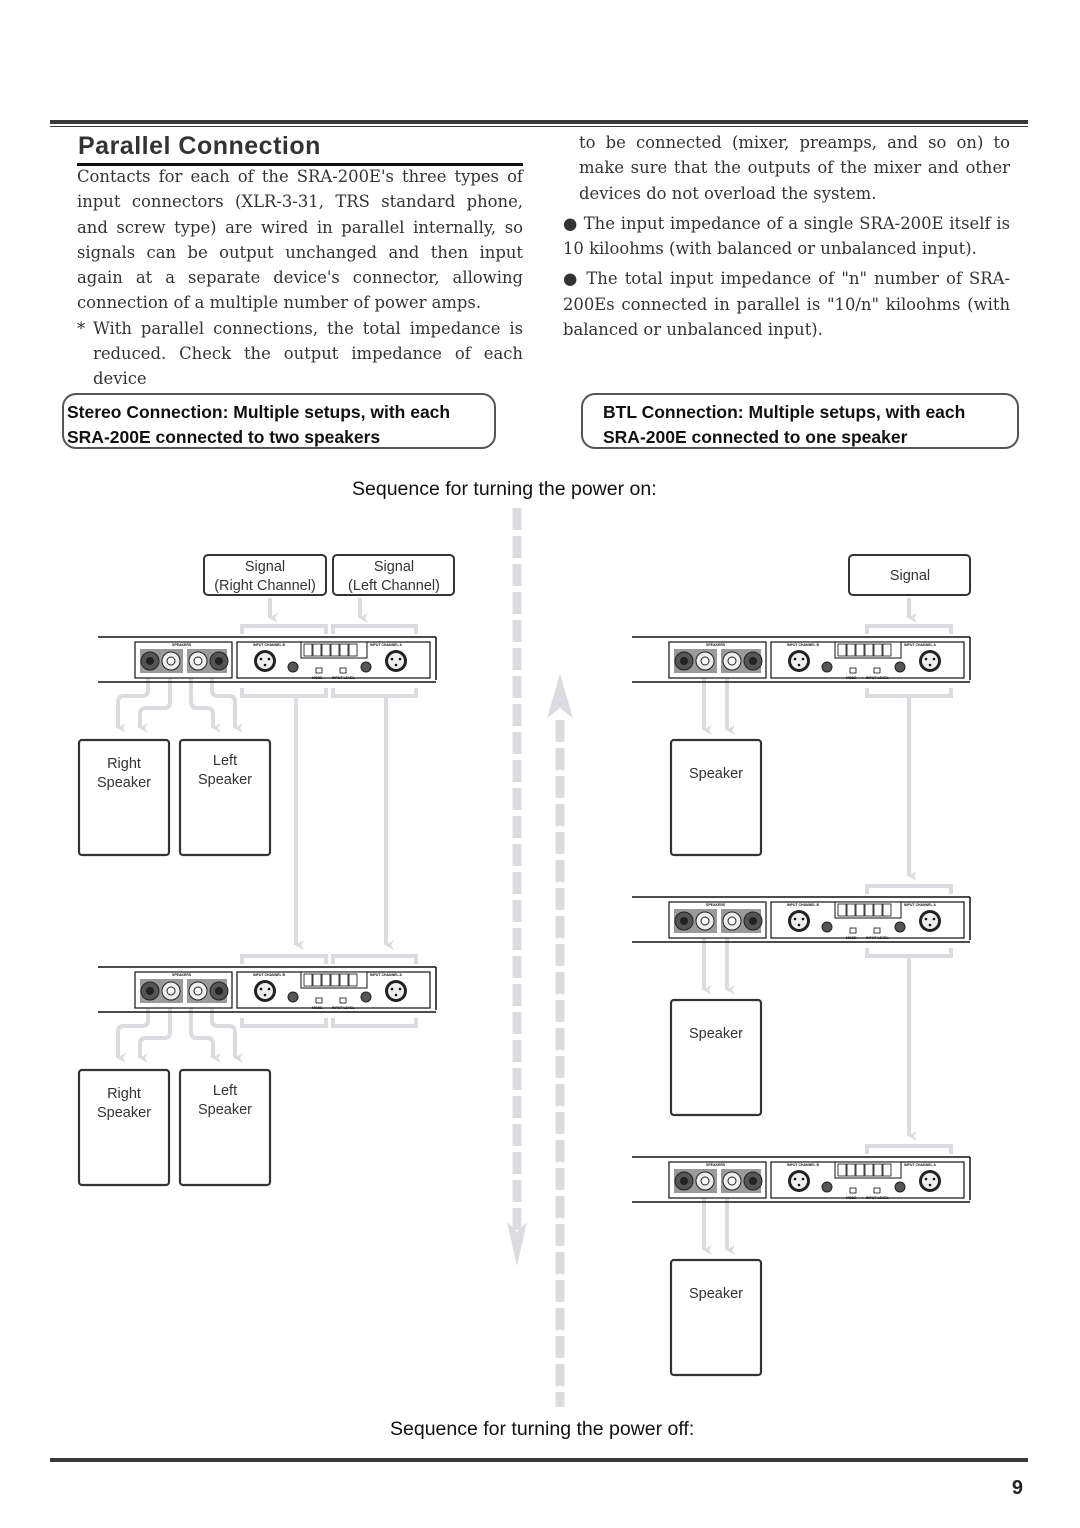  What do you see at coordinates (265, 586) in the screenshot?
I see `signal-right-line2: (Right Channel)` at bounding box center [265, 586].